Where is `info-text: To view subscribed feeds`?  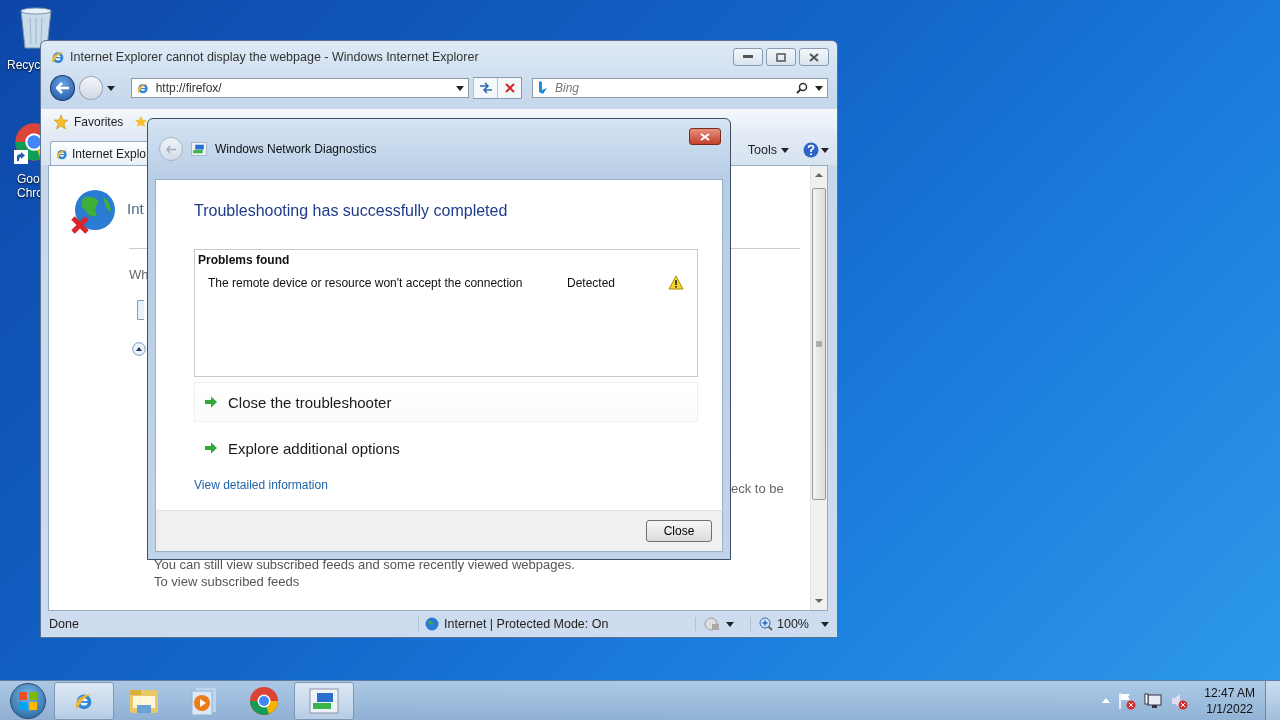
info-text: To view subscribed feeds is located at coordinates (227, 581).